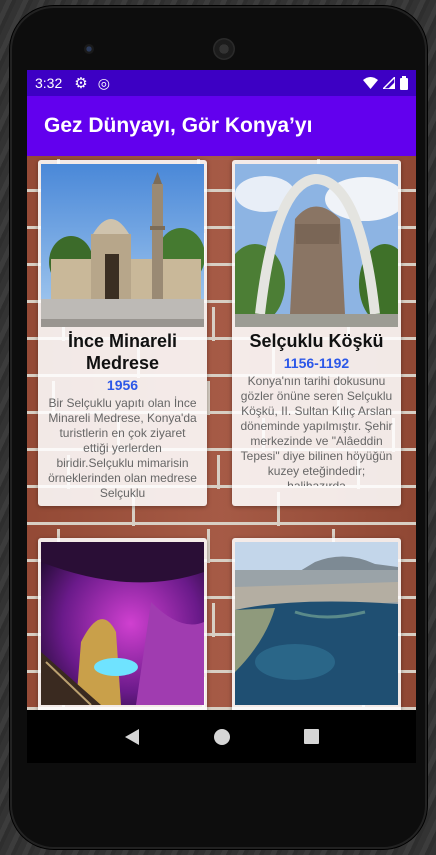 The width and height of the screenshot is (436, 855). Describe the element at coordinates (311, 736) in the screenshot. I see `recents-icon` at that location.